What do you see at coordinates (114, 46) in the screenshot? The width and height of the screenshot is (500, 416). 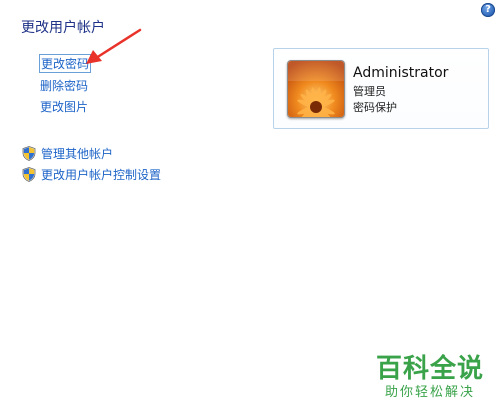 I see `annotation-arrow-icon` at bounding box center [114, 46].